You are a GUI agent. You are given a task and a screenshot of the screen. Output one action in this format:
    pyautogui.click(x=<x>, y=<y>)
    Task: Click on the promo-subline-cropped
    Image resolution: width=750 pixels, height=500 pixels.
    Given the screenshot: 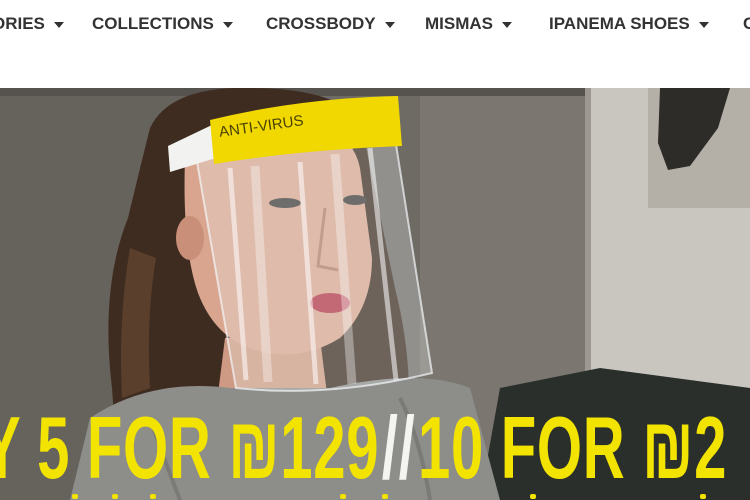 What is the action you would take?
    pyautogui.click(x=380, y=496)
    